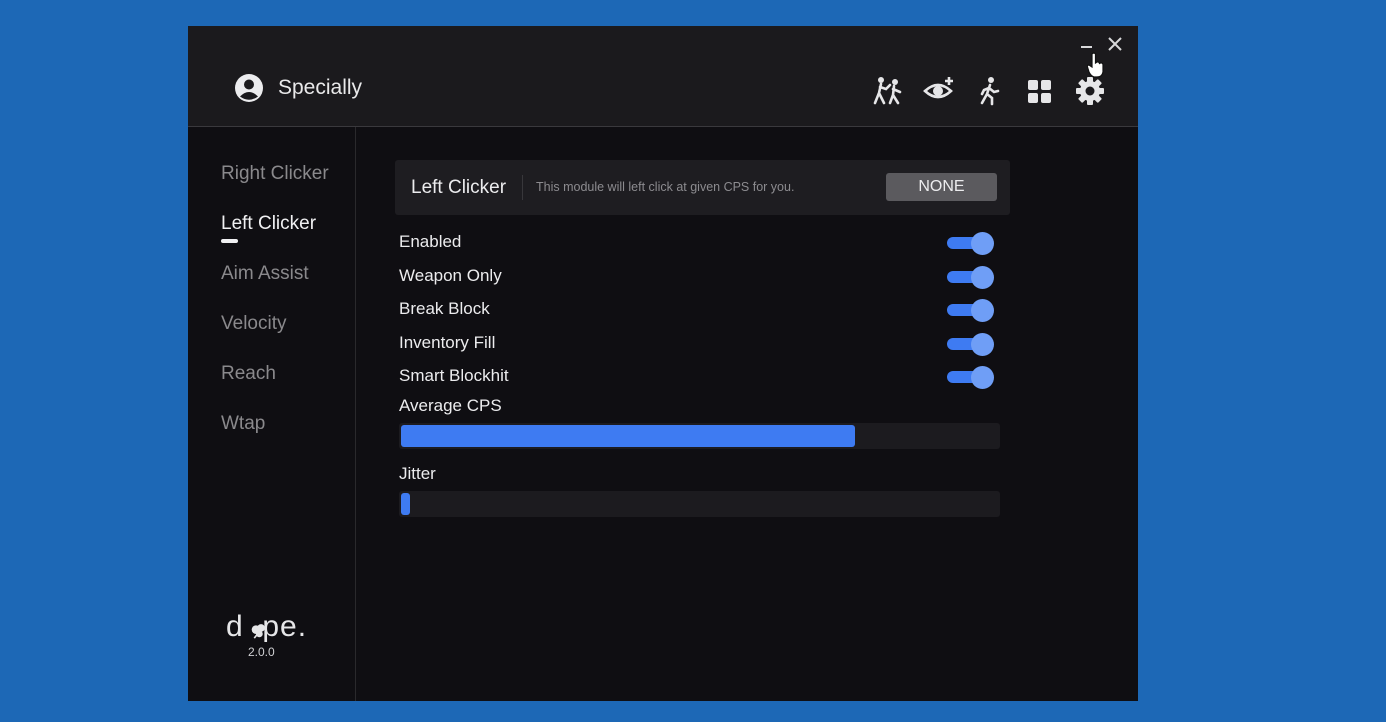 The height and width of the screenshot is (722, 1386). I want to click on sidebar-item-right-clicker: Right Clicker, so click(275, 174).